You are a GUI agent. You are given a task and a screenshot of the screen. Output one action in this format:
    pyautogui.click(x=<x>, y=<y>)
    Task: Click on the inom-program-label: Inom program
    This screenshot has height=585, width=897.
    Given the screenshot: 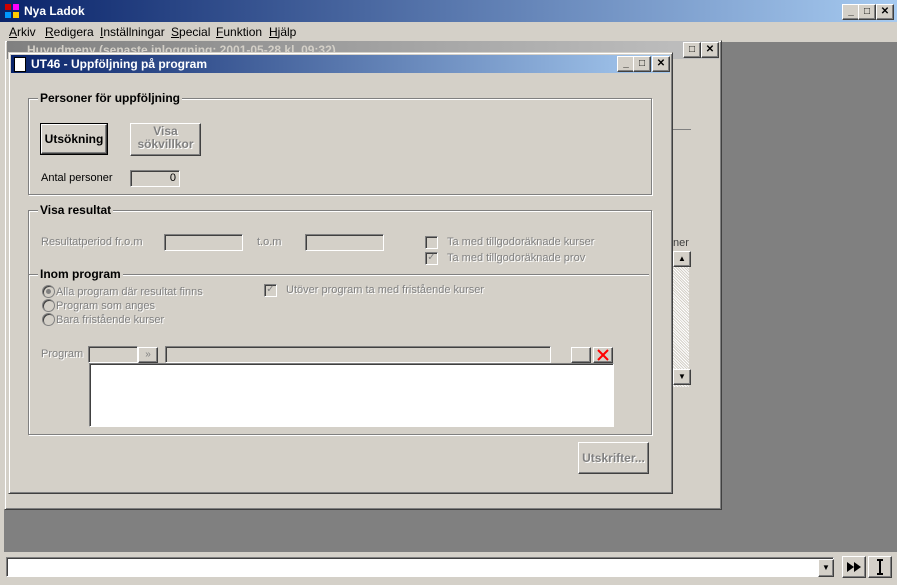 What is the action you would take?
    pyautogui.click(x=80, y=274)
    